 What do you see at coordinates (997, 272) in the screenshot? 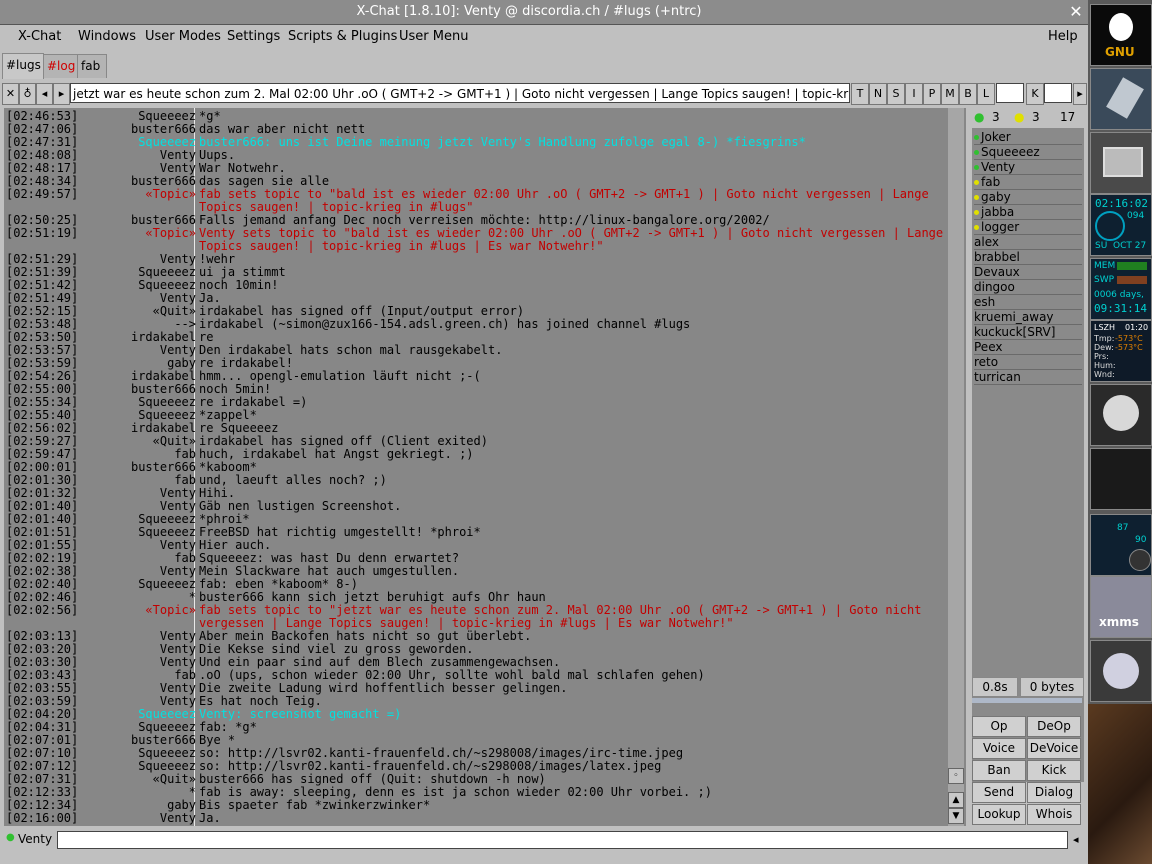
I see `user-name: Devaux` at bounding box center [997, 272].